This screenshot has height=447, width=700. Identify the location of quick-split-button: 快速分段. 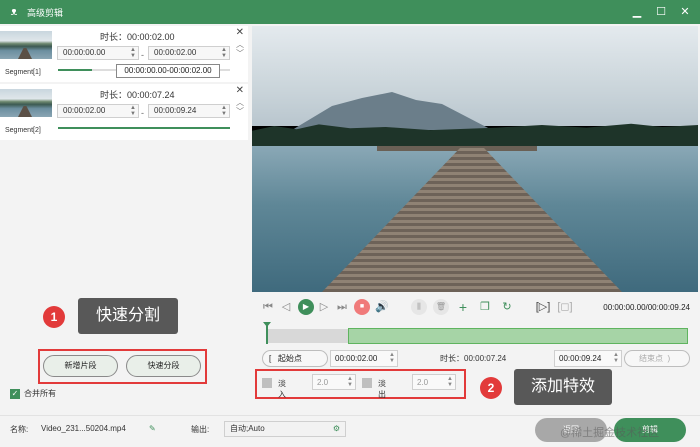
(163, 366).